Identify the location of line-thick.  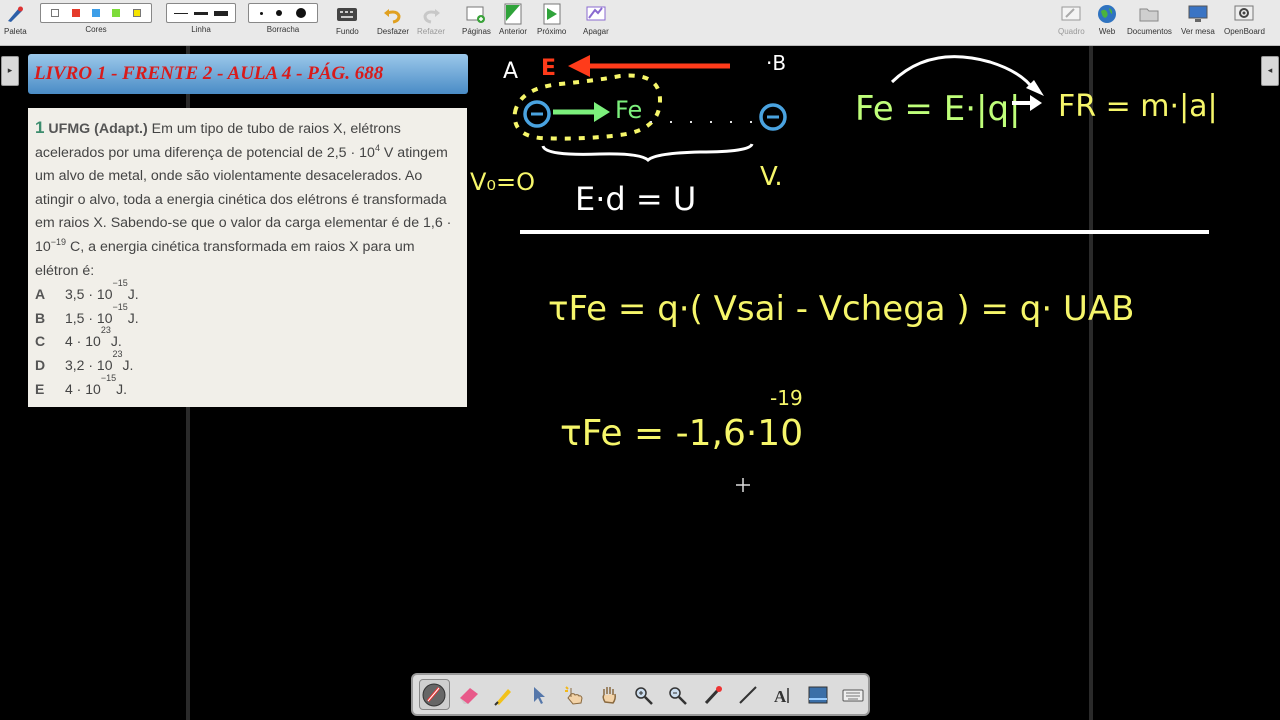
(221, 13).